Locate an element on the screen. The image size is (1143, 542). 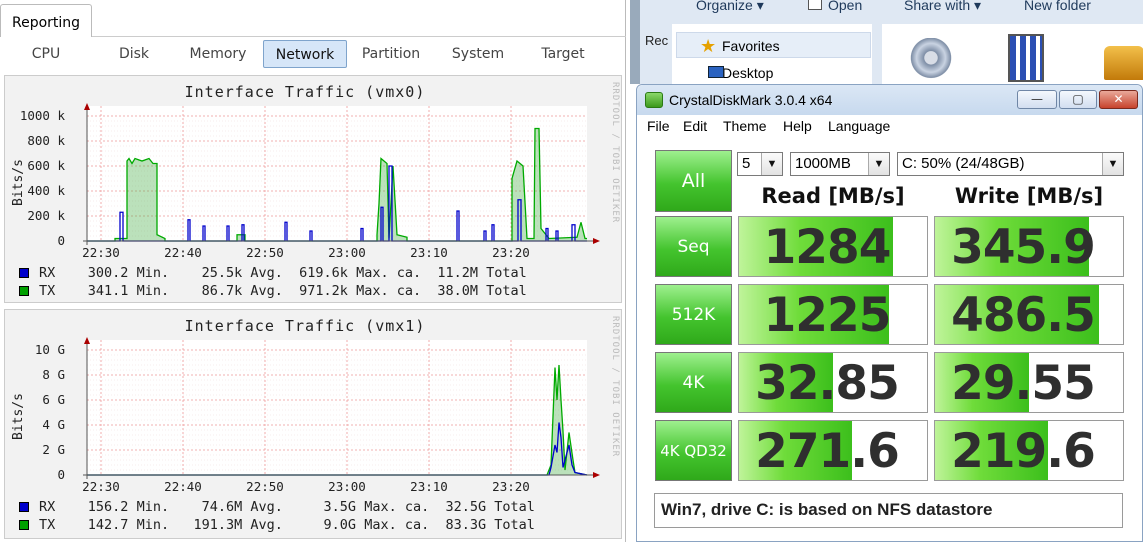
write-header: Write [MB/s] is located at coordinates (1029, 196).